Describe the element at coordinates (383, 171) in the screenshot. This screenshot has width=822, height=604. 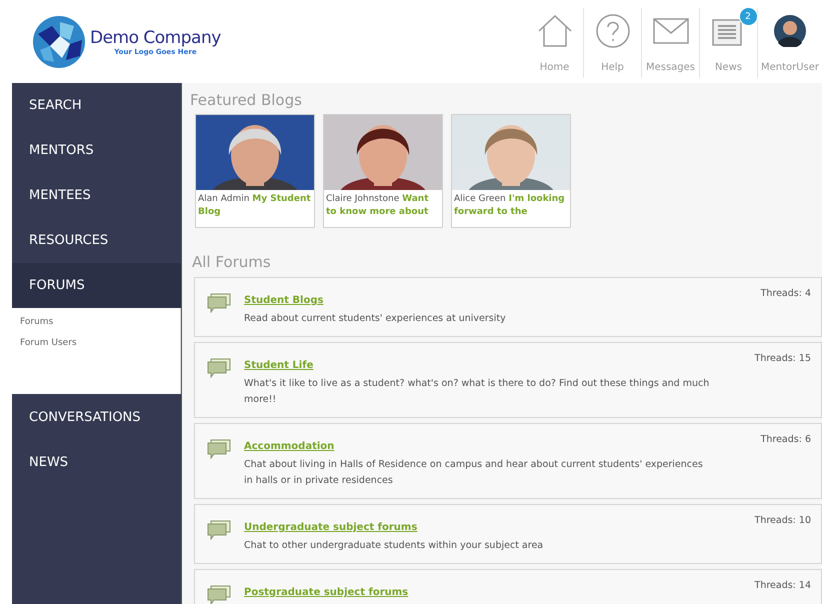
I see `blog-card: Claire Johnstone Want to know more about` at that location.